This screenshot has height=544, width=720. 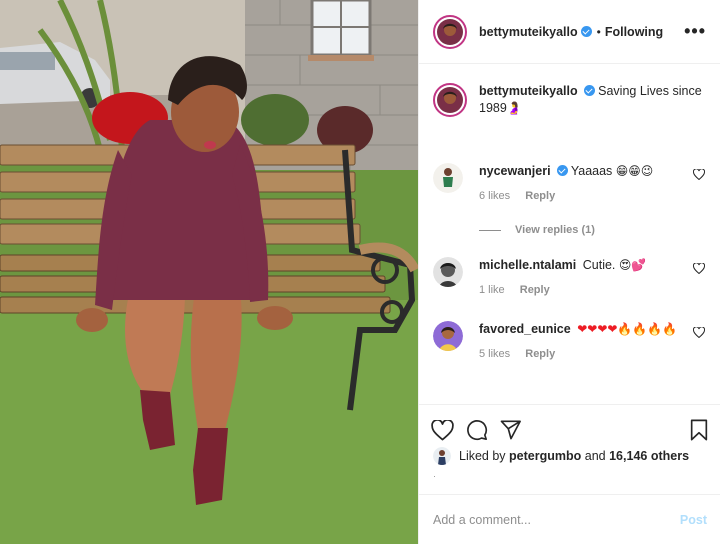 I want to click on view-replies-line, so click(x=490, y=230).